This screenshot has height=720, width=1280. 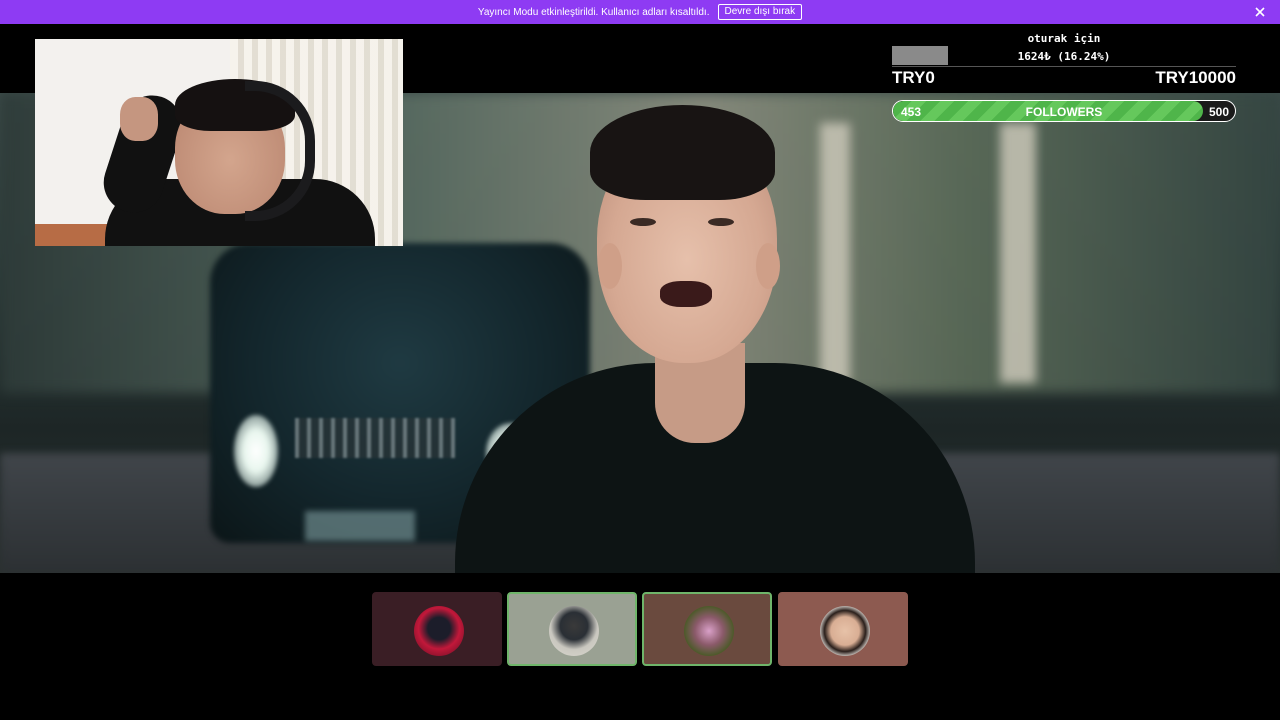 I want to click on followers-target: 500, so click(x=1218, y=112).